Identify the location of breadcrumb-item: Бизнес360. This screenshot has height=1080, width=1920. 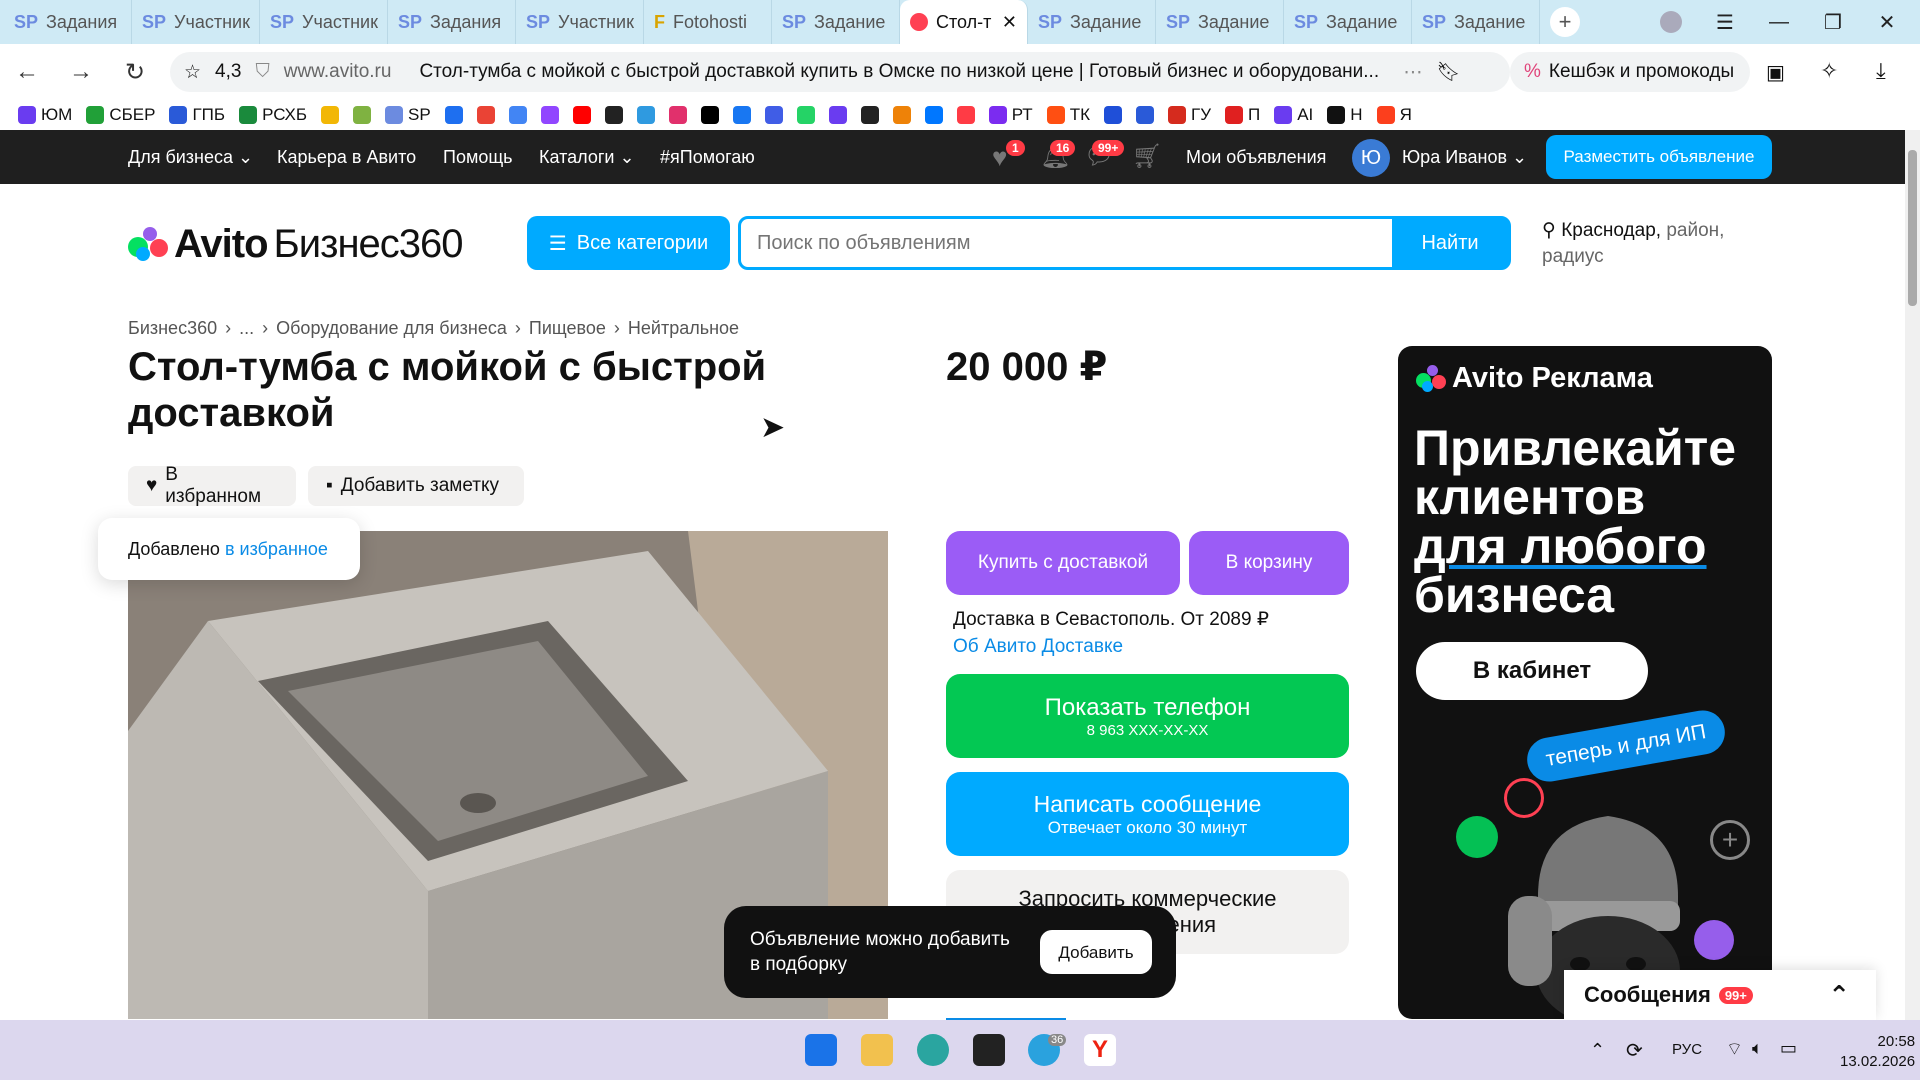
(172, 328).